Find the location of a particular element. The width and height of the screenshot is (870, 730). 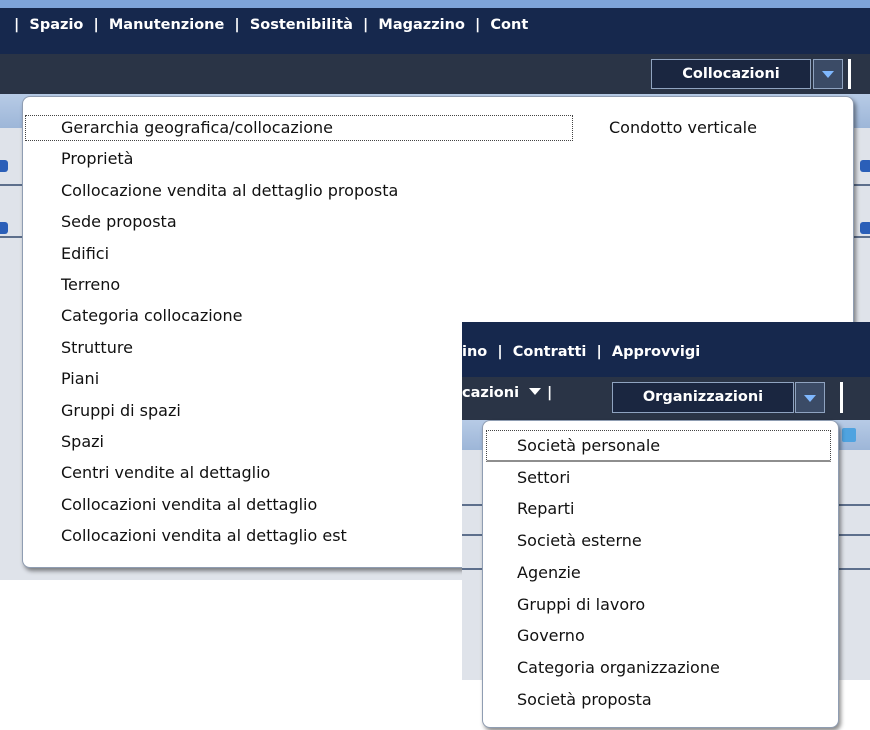

menu-item: Società proposta is located at coordinates (584, 700).